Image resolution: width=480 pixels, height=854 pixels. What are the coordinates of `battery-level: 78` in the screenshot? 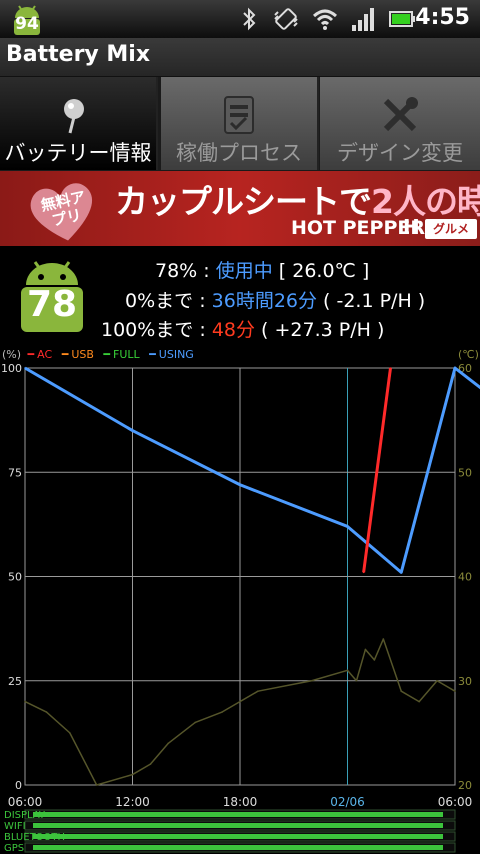 It's located at (52, 304).